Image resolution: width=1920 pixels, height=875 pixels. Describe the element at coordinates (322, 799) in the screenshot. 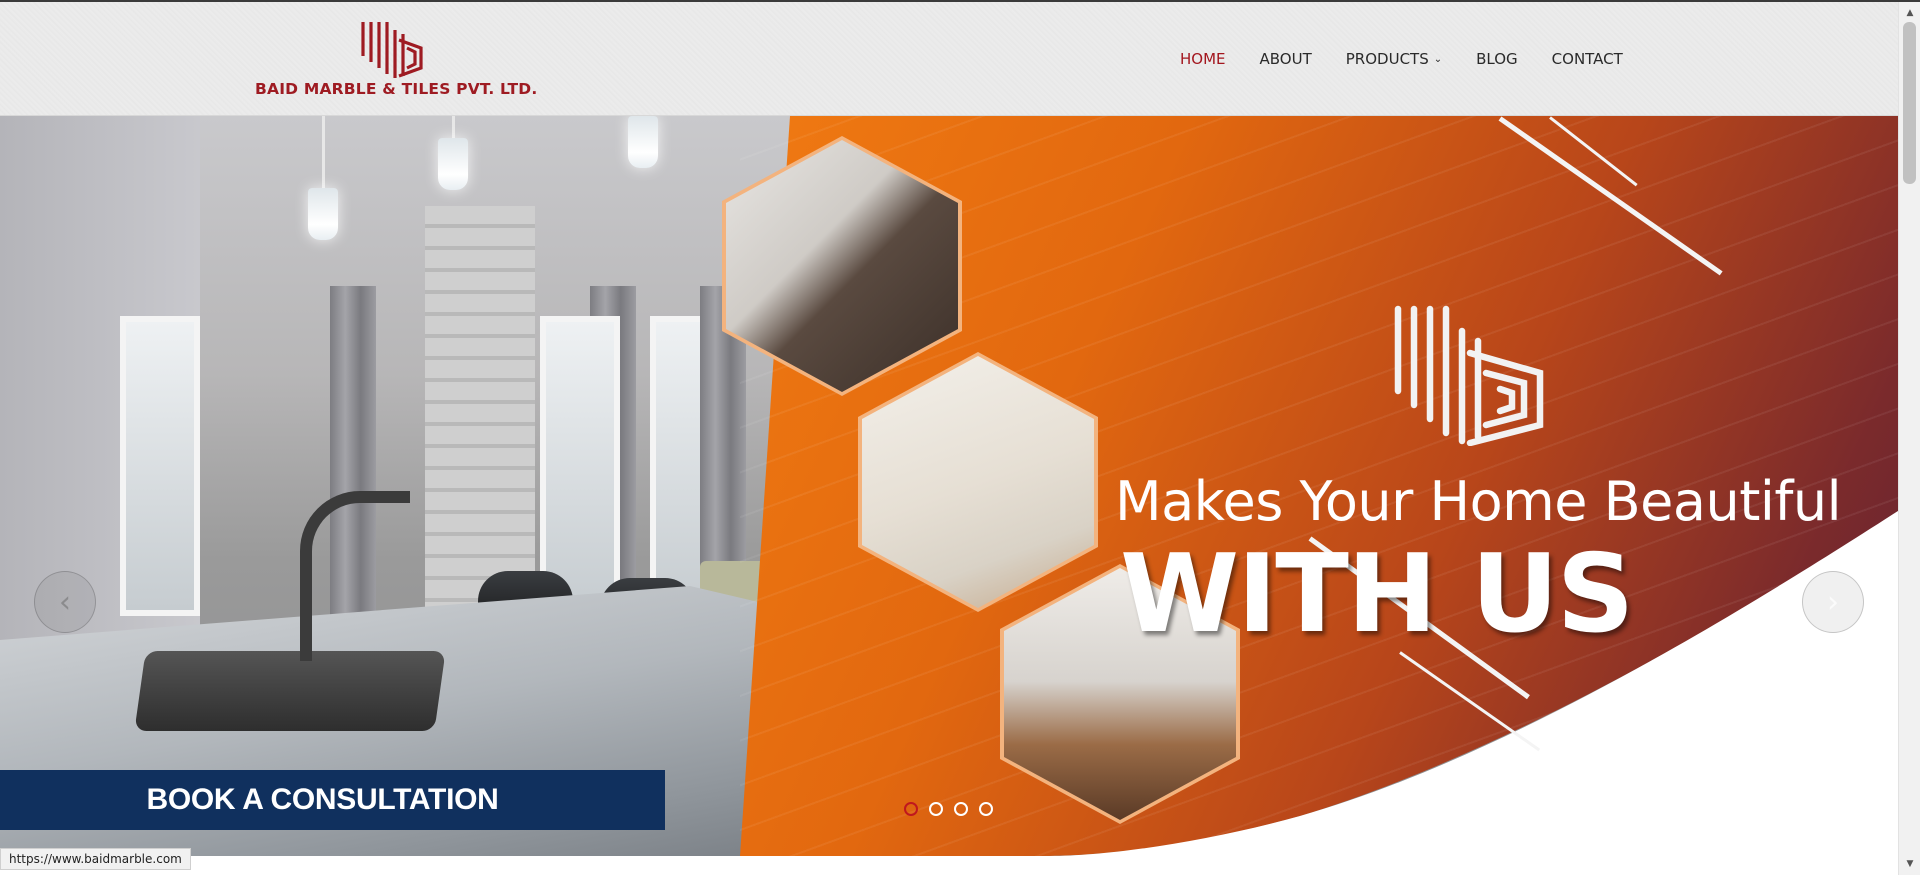

I see `book-consultation-label: BOOK A CONSULTATION` at that location.